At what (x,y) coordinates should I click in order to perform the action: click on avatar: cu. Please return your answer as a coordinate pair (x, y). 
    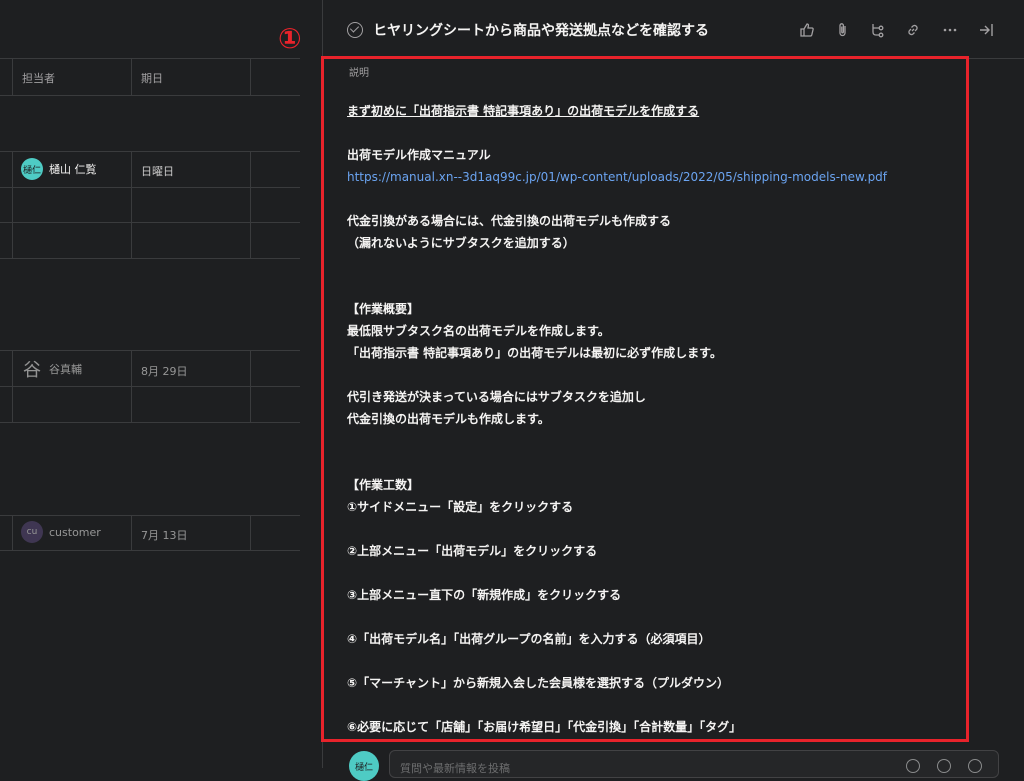
    Looking at the image, I should click on (32, 532).